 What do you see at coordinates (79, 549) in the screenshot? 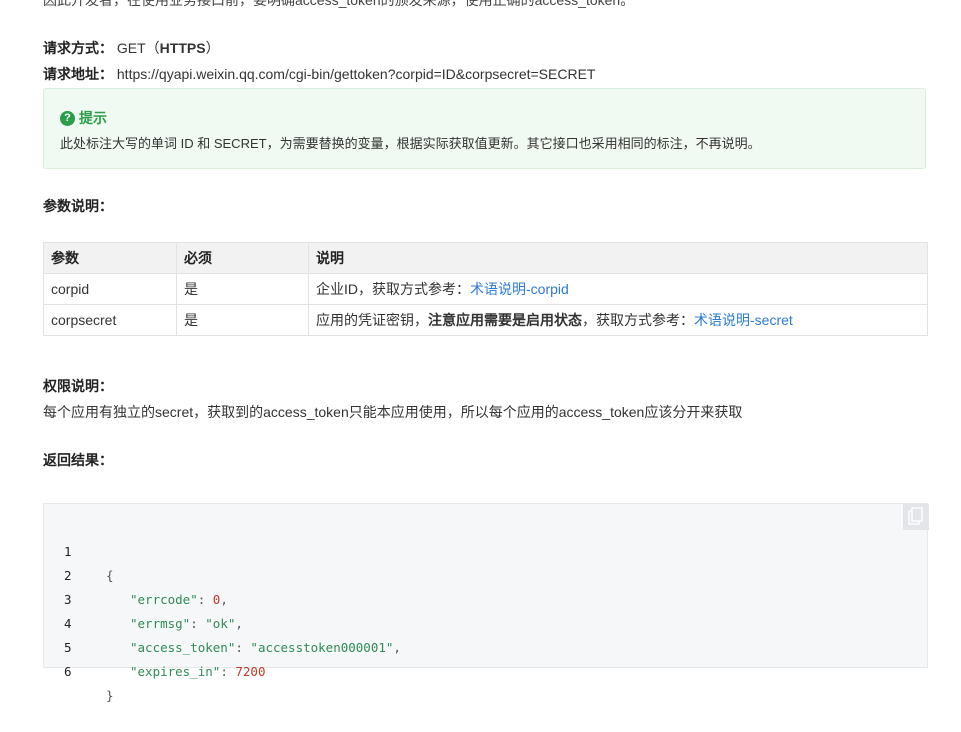
I see `code-line: 1 {` at bounding box center [79, 549].